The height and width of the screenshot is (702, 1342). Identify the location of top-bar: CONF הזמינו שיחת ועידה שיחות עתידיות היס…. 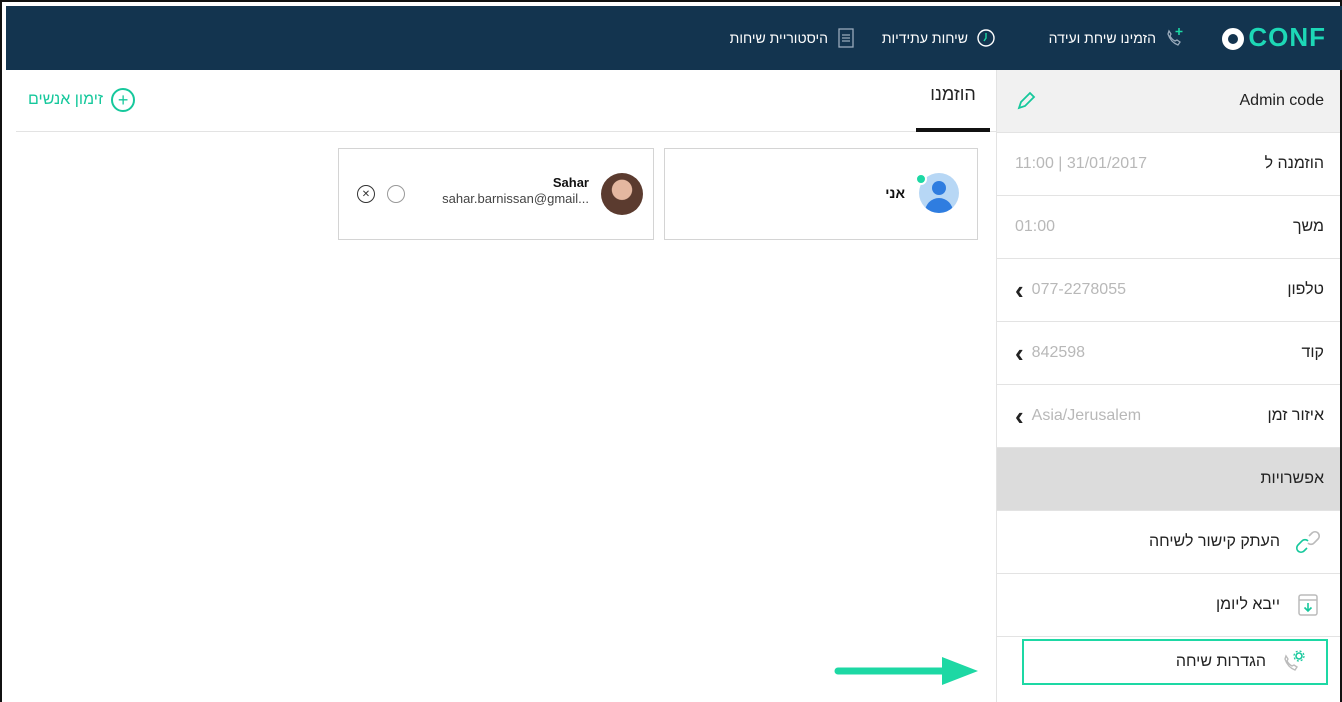
(674, 38).